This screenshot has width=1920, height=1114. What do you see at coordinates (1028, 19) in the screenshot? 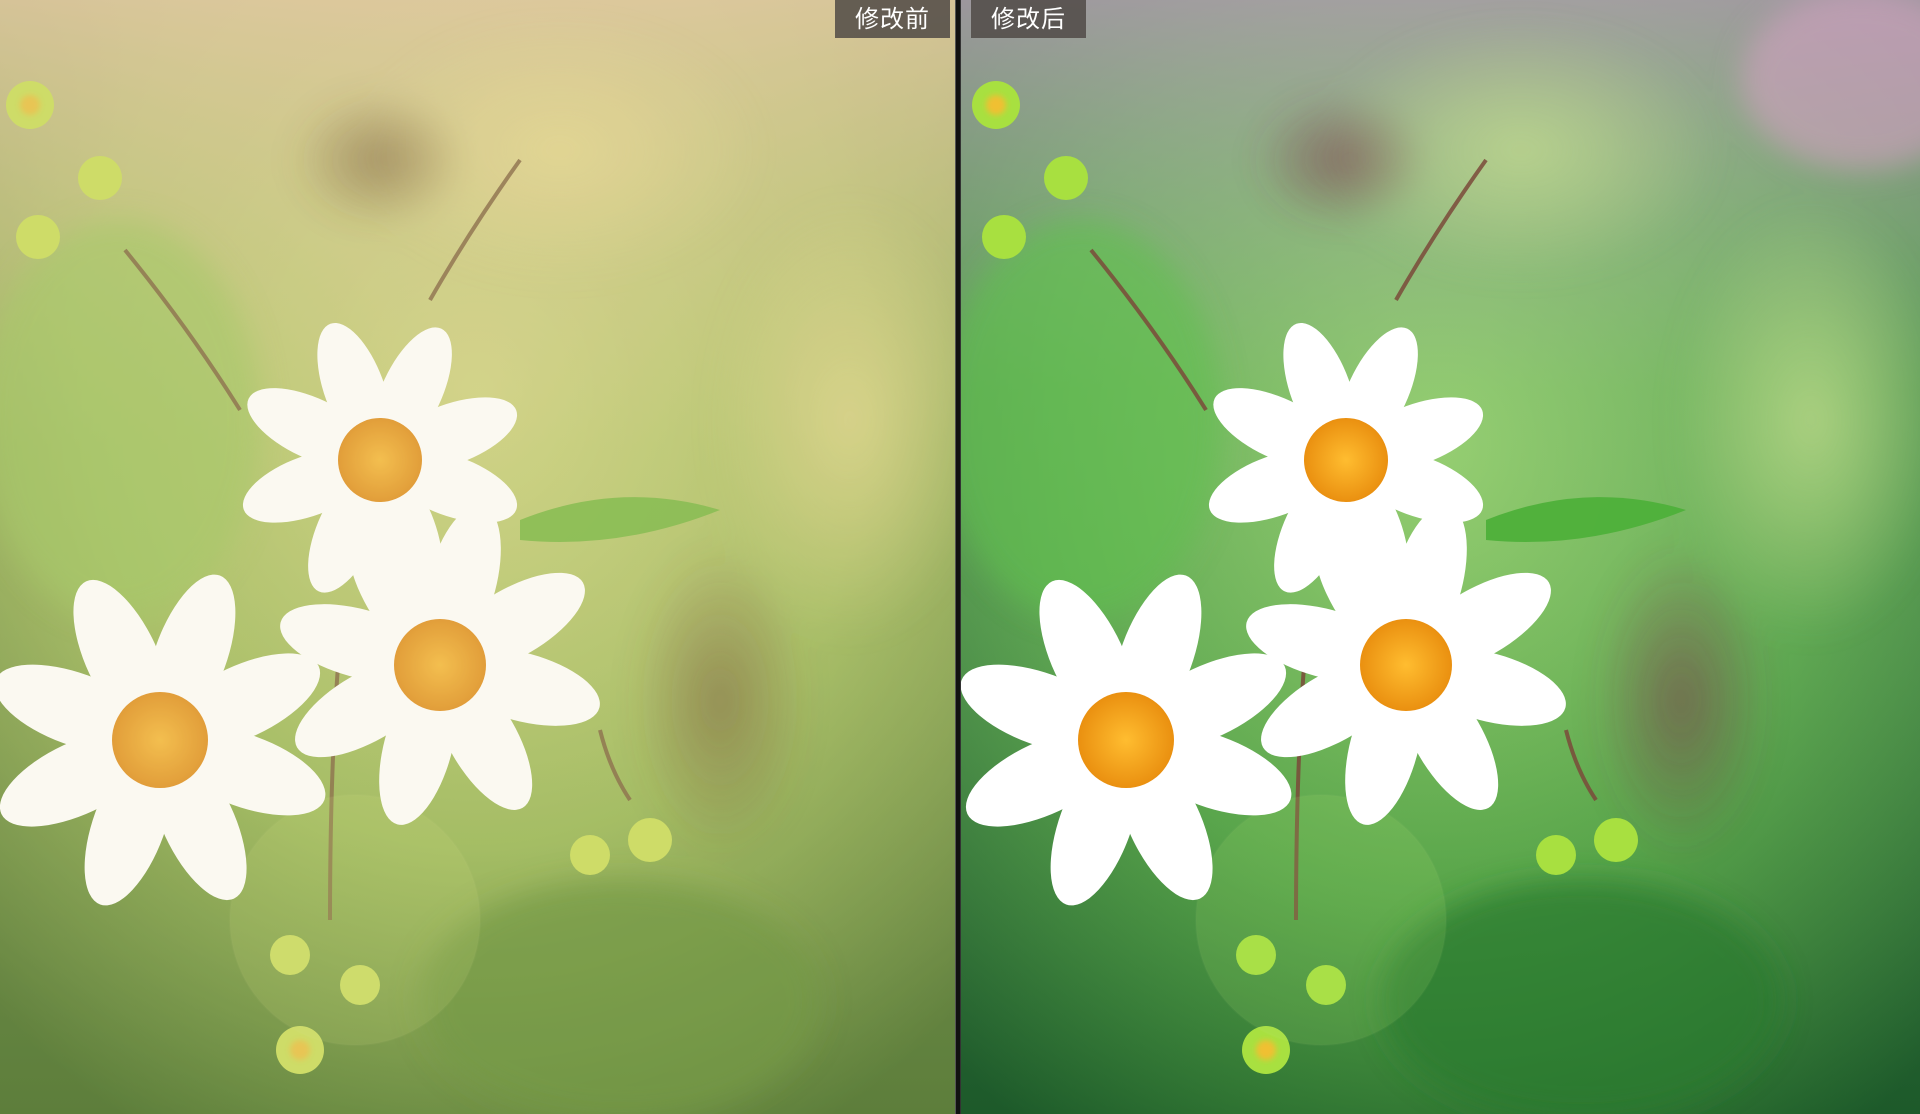
I see `after-label: 修改后` at bounding box center [1028, 19].